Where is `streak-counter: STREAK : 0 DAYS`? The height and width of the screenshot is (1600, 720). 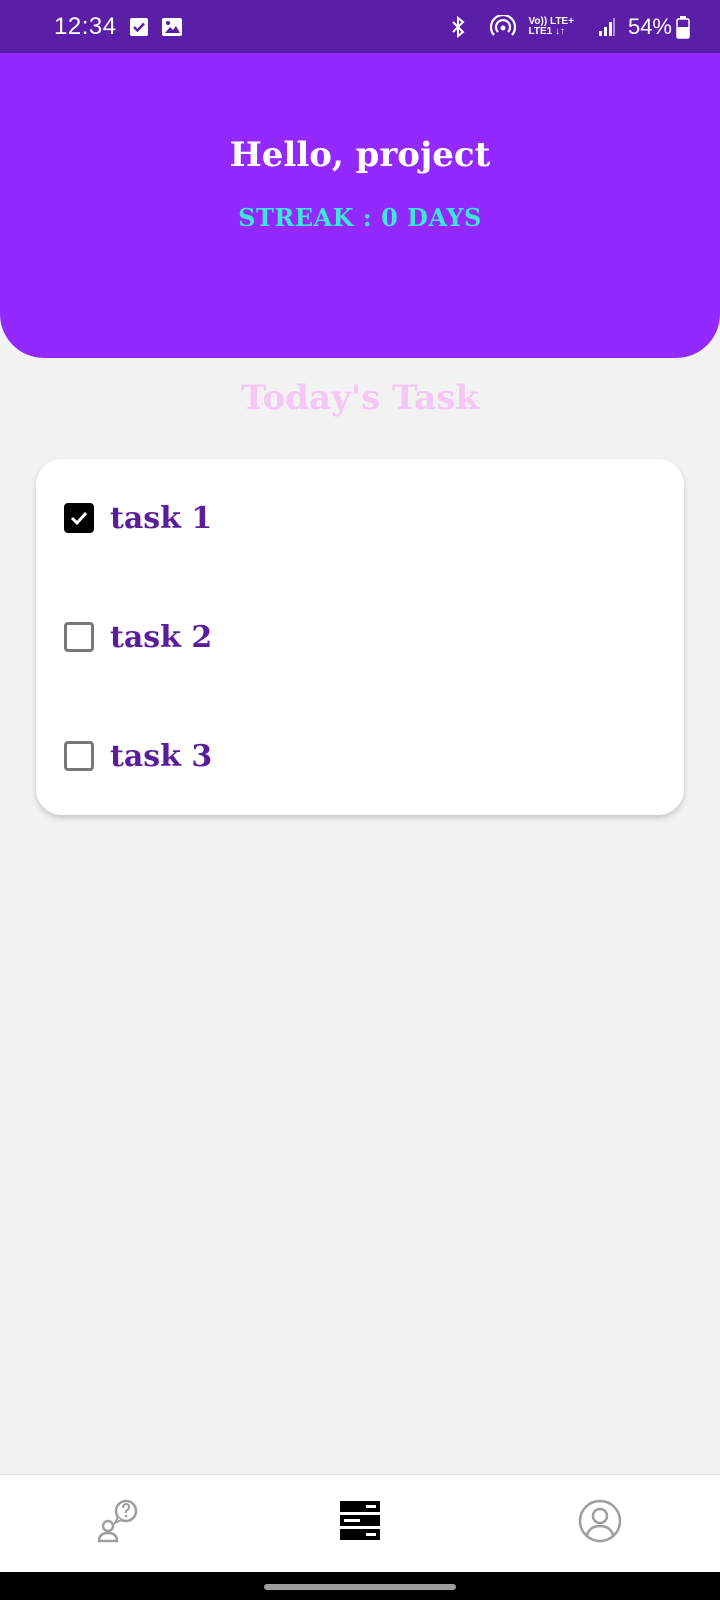 streak-counter: STREAK : 0 DAYS is located at coordinates (360, 217).